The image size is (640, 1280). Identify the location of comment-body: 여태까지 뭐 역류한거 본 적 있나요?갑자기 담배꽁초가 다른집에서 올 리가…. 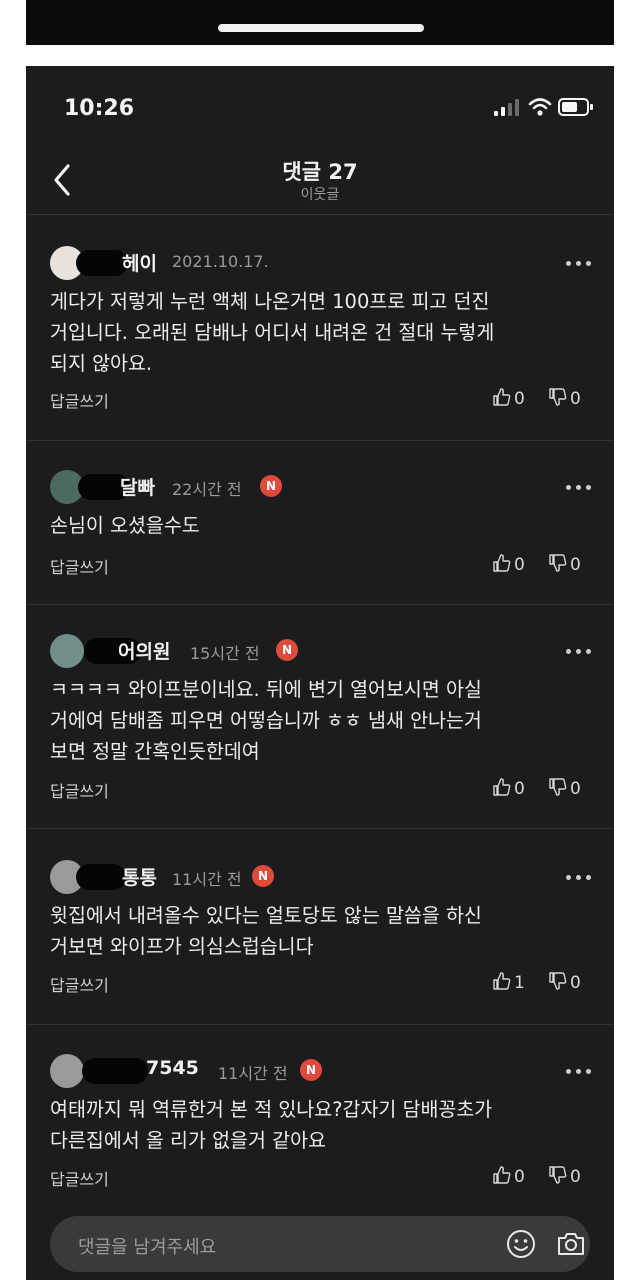
(271, 1125).